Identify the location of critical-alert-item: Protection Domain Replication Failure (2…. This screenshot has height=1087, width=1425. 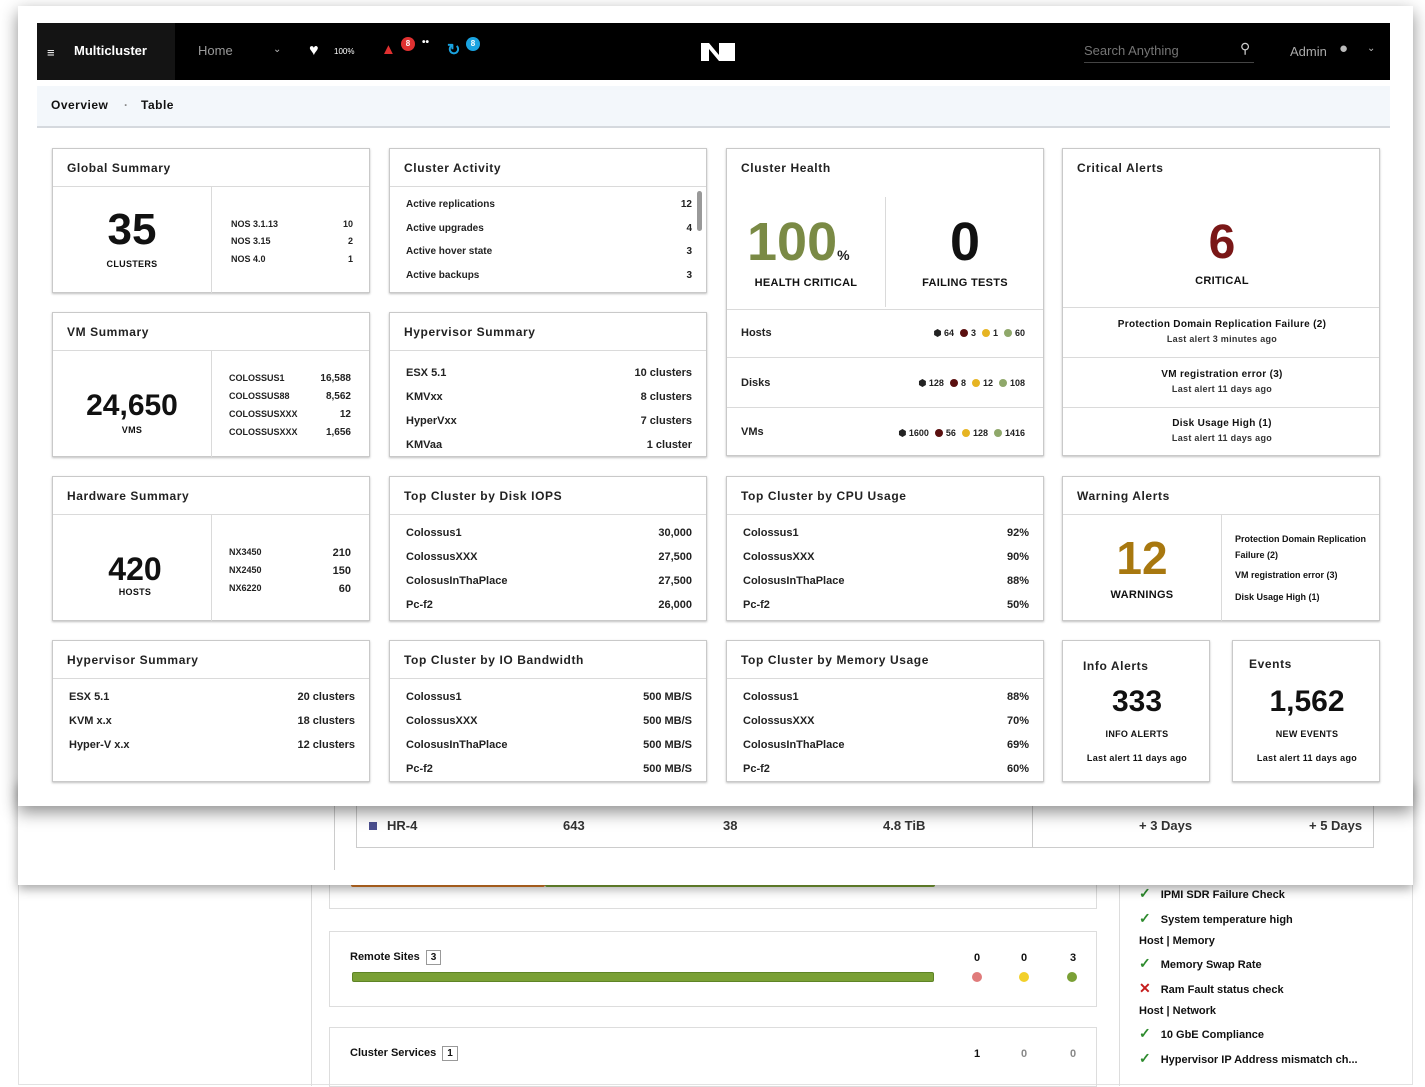
(1222, 324).